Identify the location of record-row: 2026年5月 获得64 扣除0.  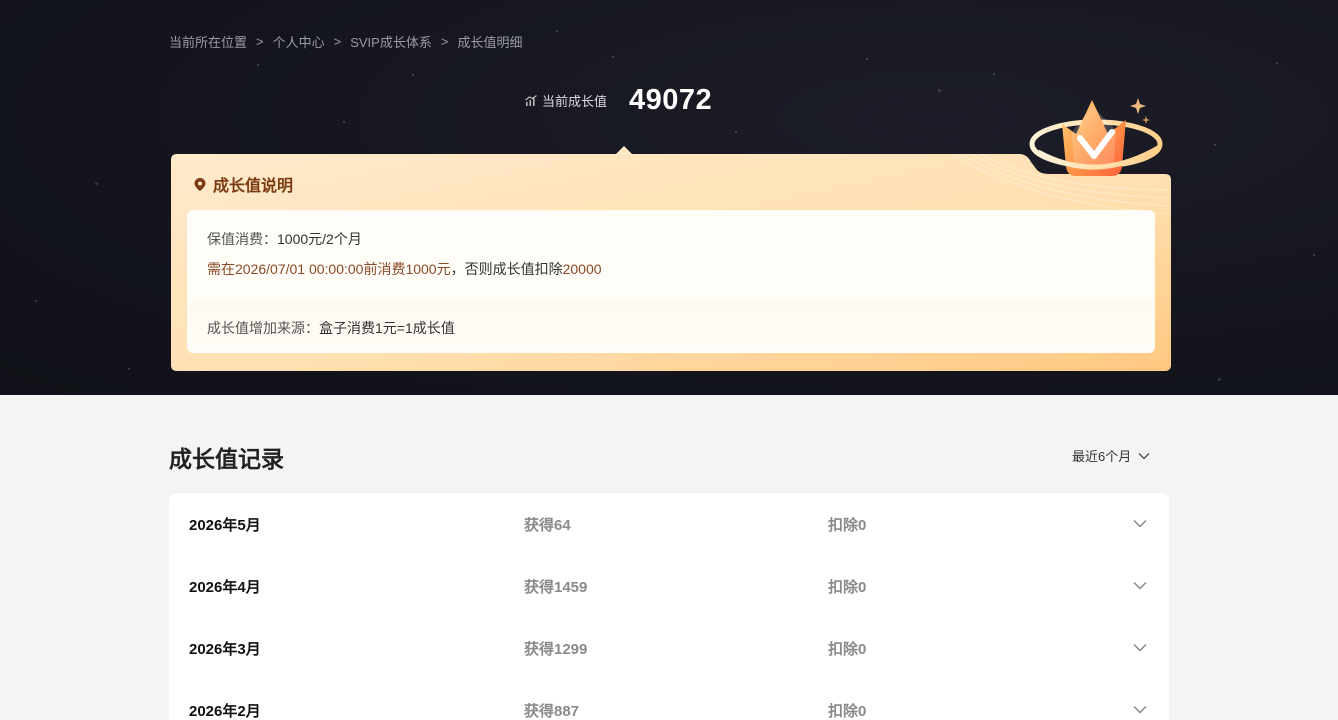
(669, 524).